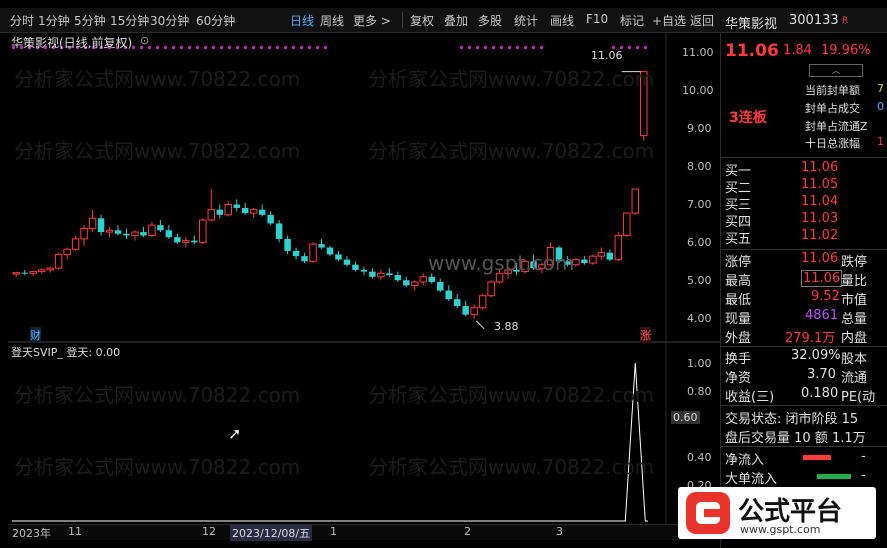 This screenshot has width=887, height=548. I want to click on big-order-bar, so click(834, 476).